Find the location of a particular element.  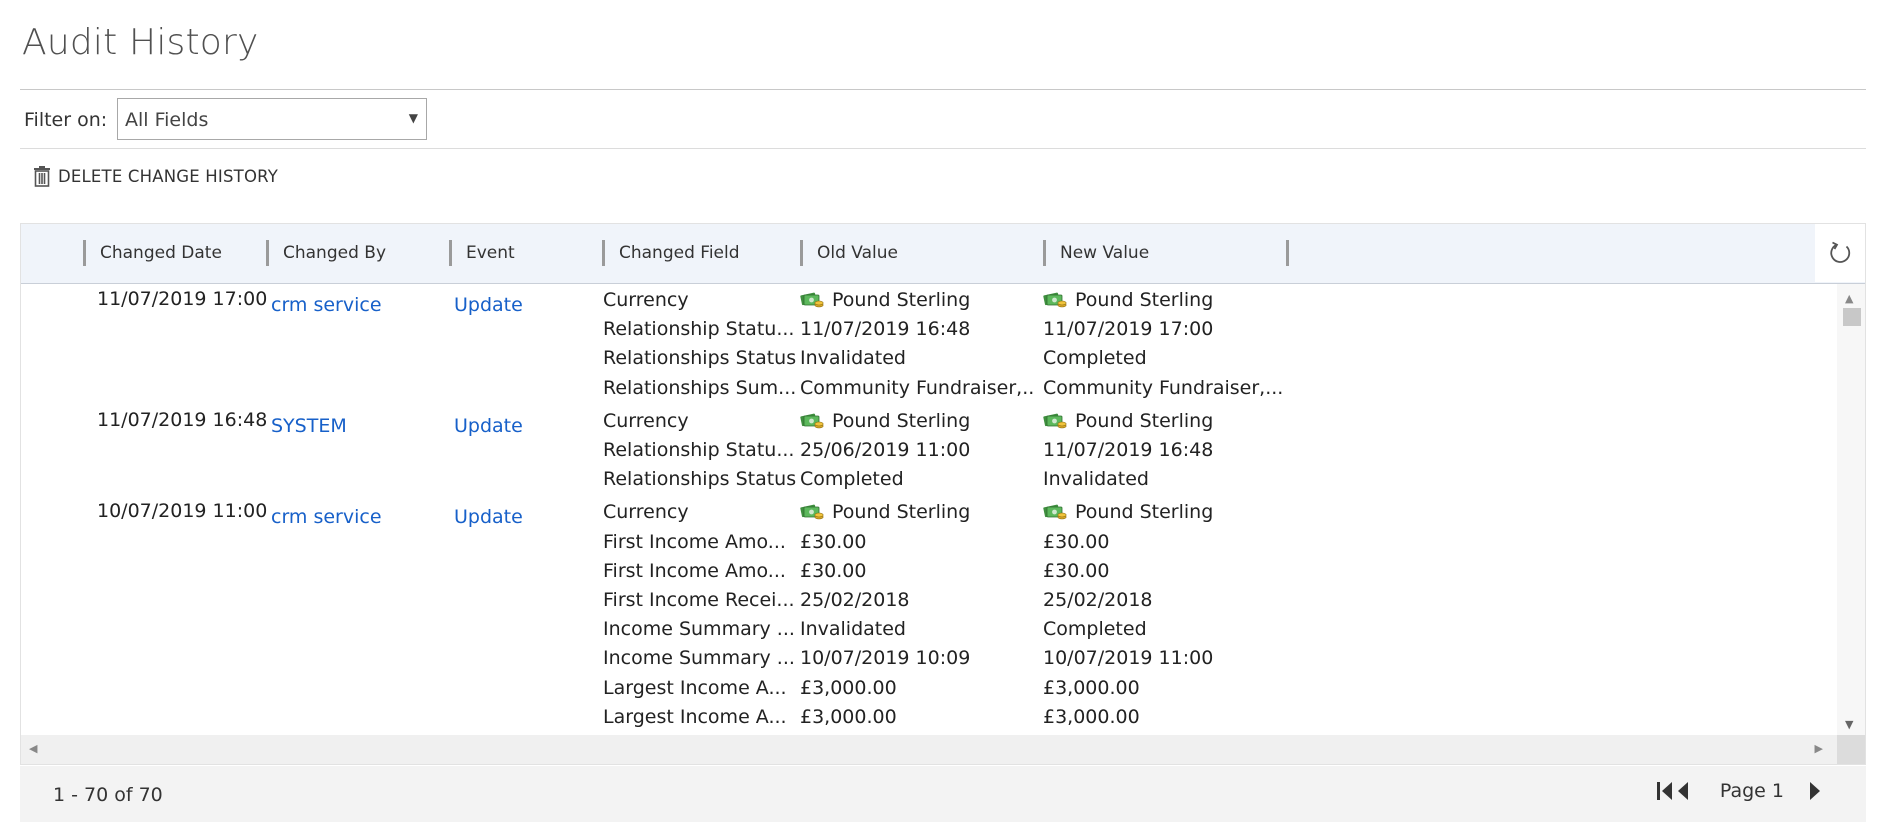

old-value: 11/07/2019 16:48 is located at coordinates (917, 329).